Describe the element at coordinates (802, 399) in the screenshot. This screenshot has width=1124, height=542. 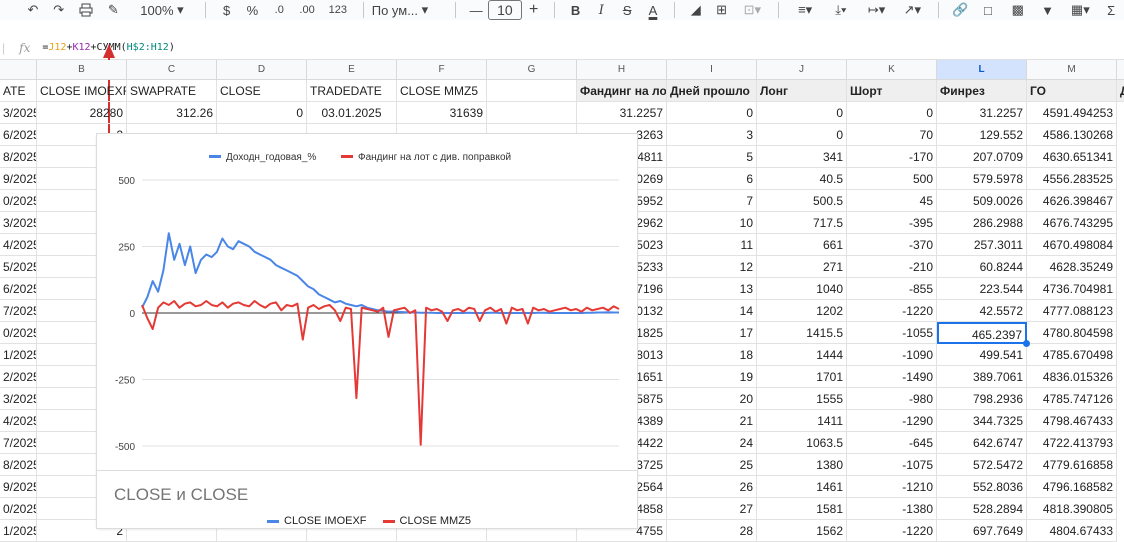
I see `table-cell: 1555` at that location.